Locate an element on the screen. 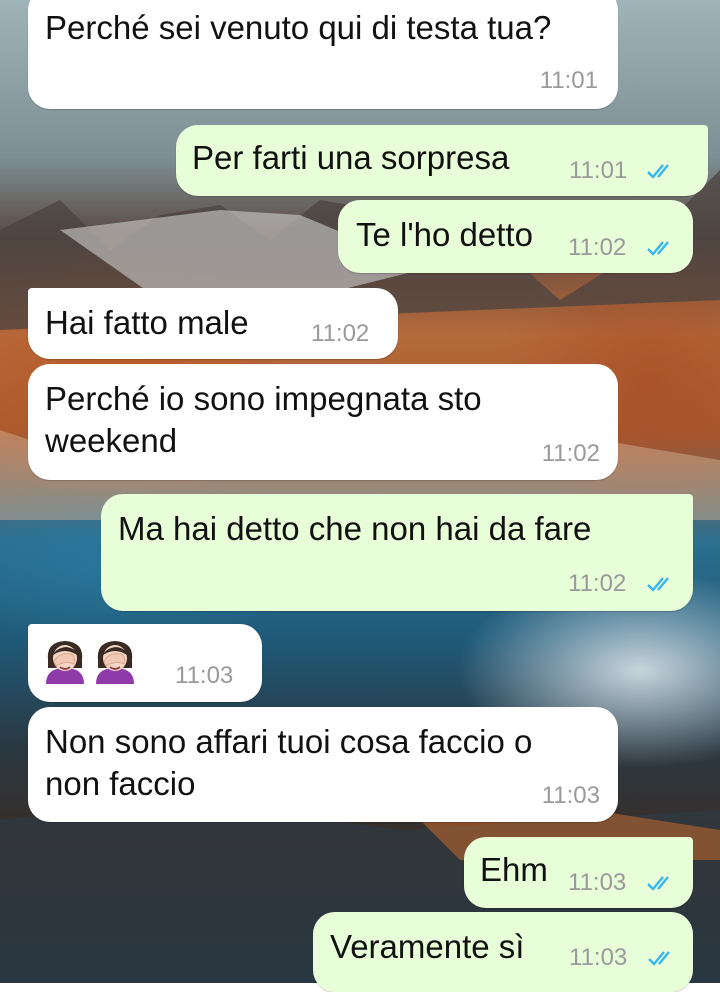 This screenshot has width=720, height=992. message-bubble-outgoing: Ehm 11:03 is located at coordinates (578, 872).